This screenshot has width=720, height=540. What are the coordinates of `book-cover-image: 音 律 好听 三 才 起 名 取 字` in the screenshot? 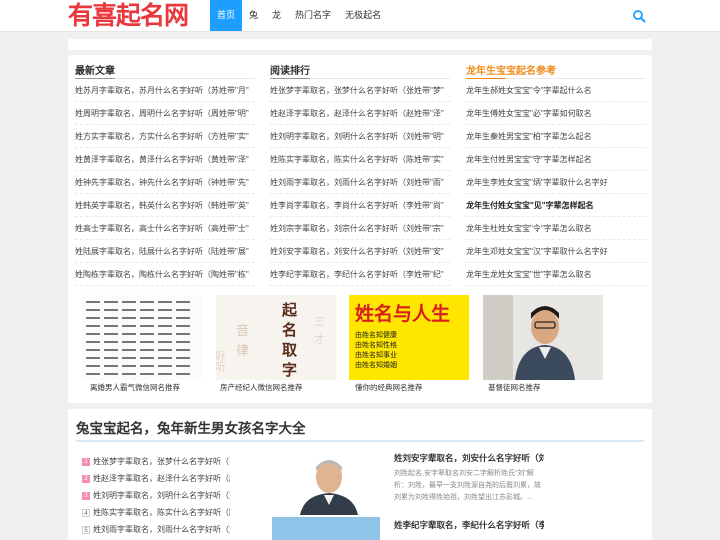 It's located at (276, 337).